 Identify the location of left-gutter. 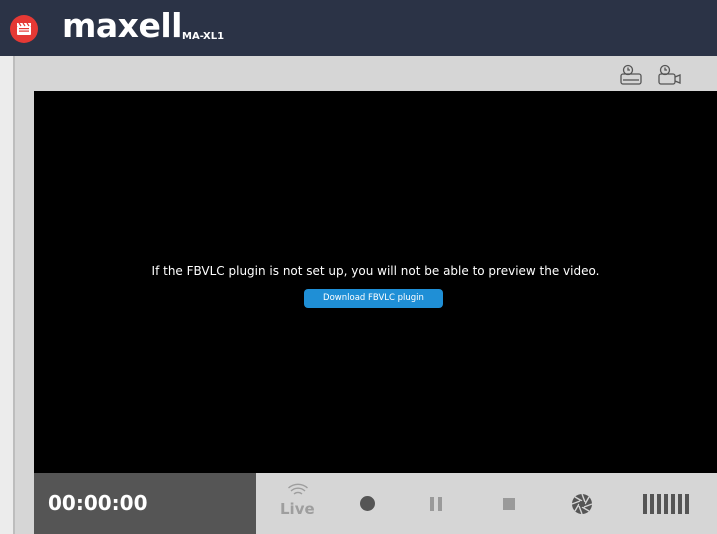
(6, 295).